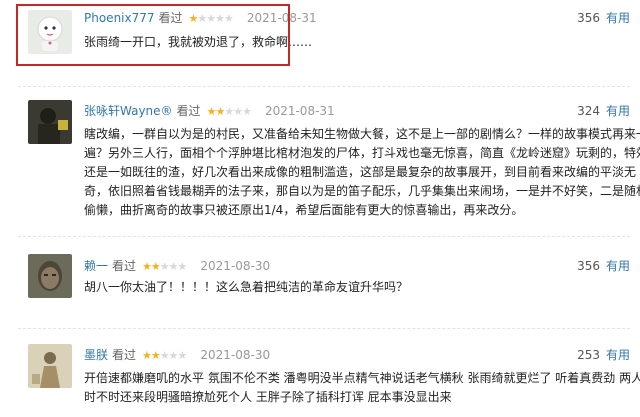  Describe the element at coordinates (96, 355) in the screenshot. I see `username-link: 墨朕` at that location.